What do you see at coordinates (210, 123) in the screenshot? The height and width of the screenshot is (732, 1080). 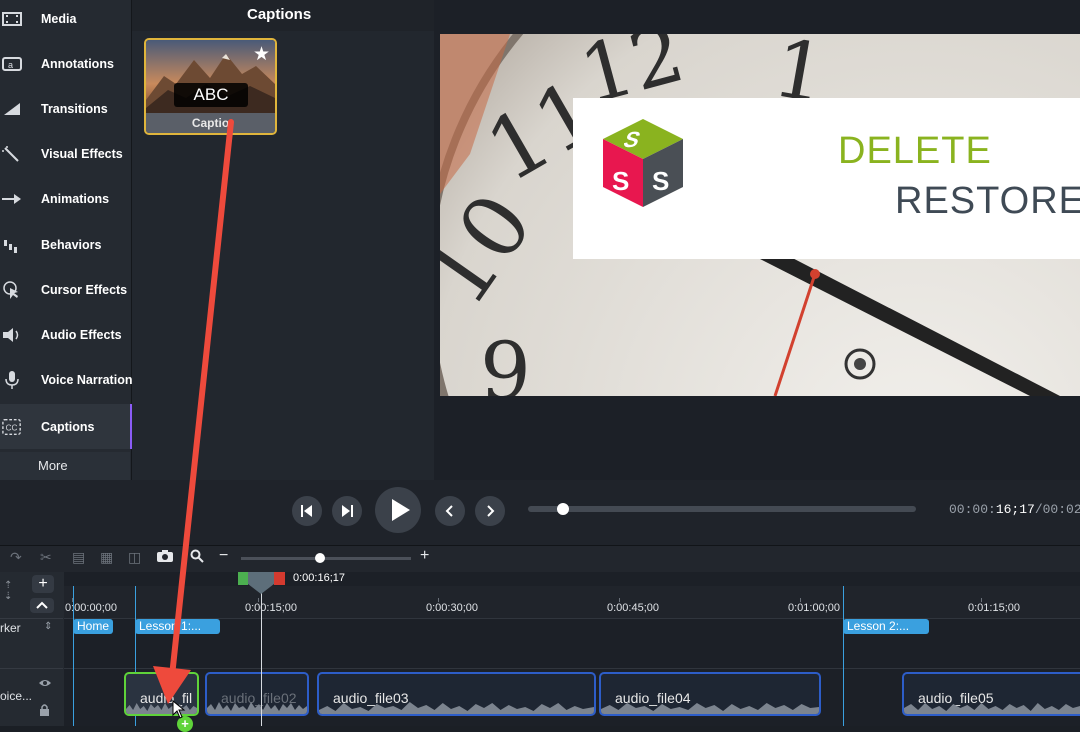 I see `caption-asset-label: Captio` at bounding box center [210, 123].